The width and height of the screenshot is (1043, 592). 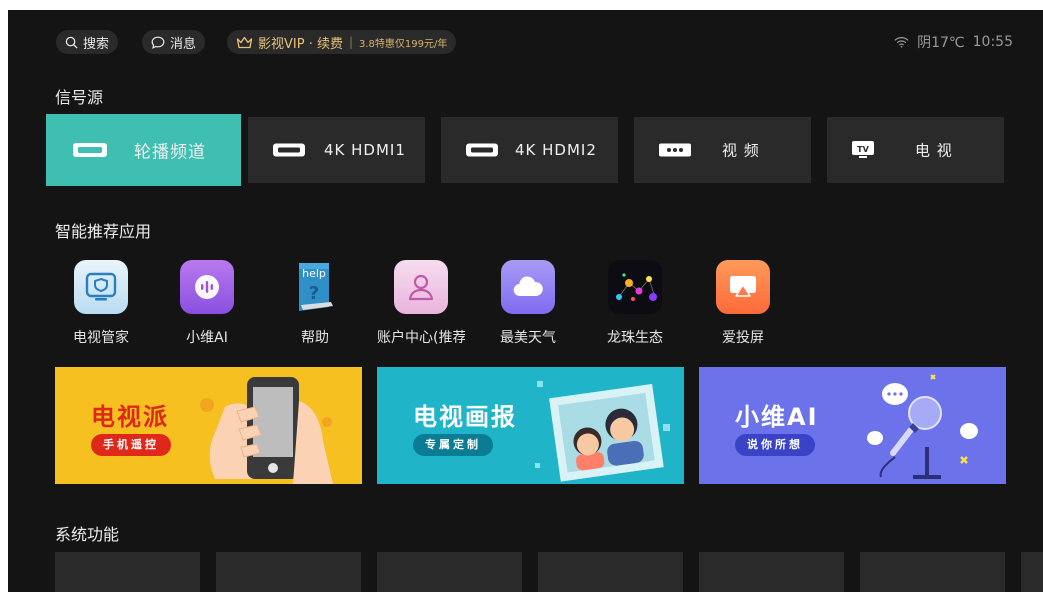 I want to click on app-dragonball: 龙珠生态, so click(x=635, y=303).